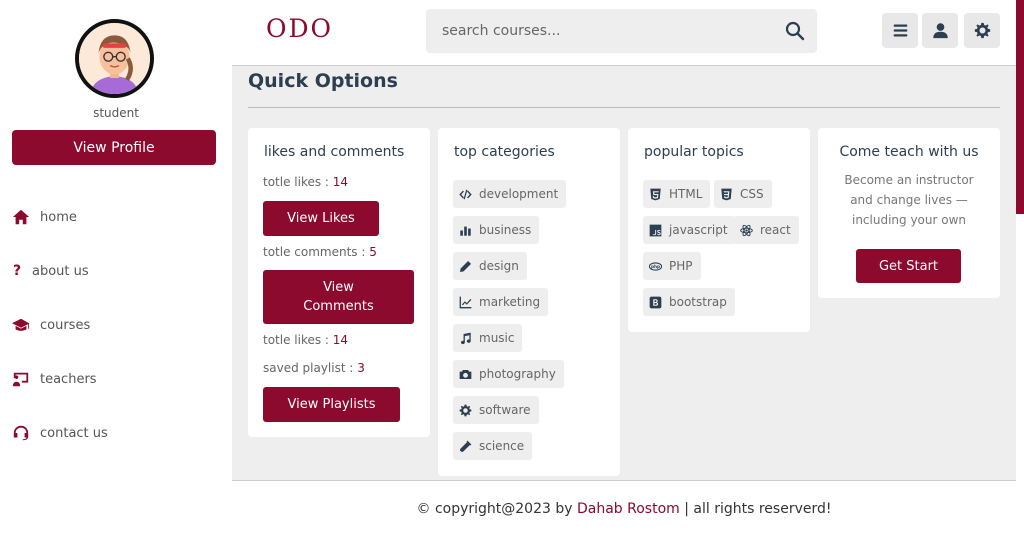  I want to click on category-music: music, so click(488, 338).